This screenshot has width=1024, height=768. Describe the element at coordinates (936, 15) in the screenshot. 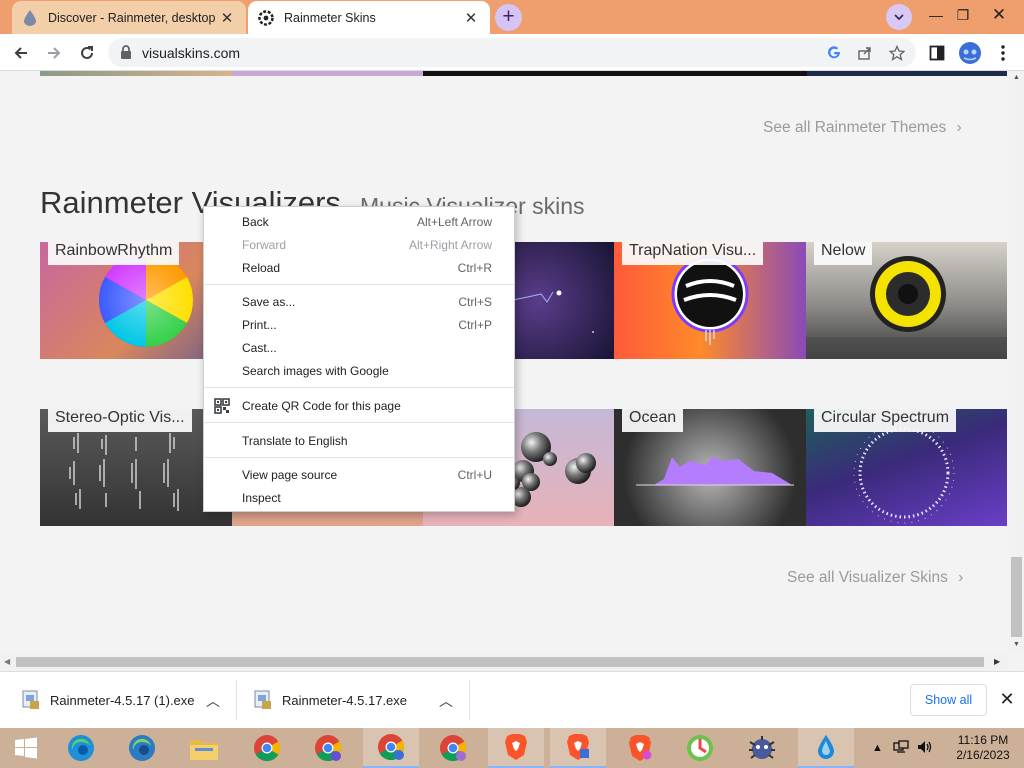

I see `minimize-button: —` at that location.